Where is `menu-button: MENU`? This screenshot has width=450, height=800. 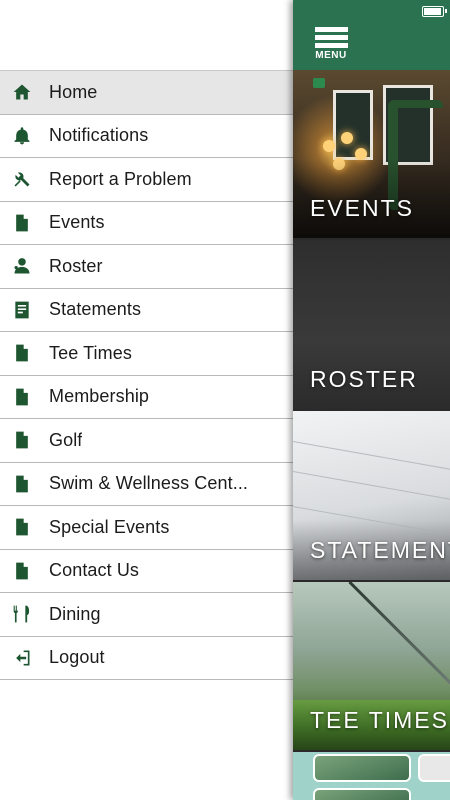 menu-button: MENU is located at coordinates (331, 45).